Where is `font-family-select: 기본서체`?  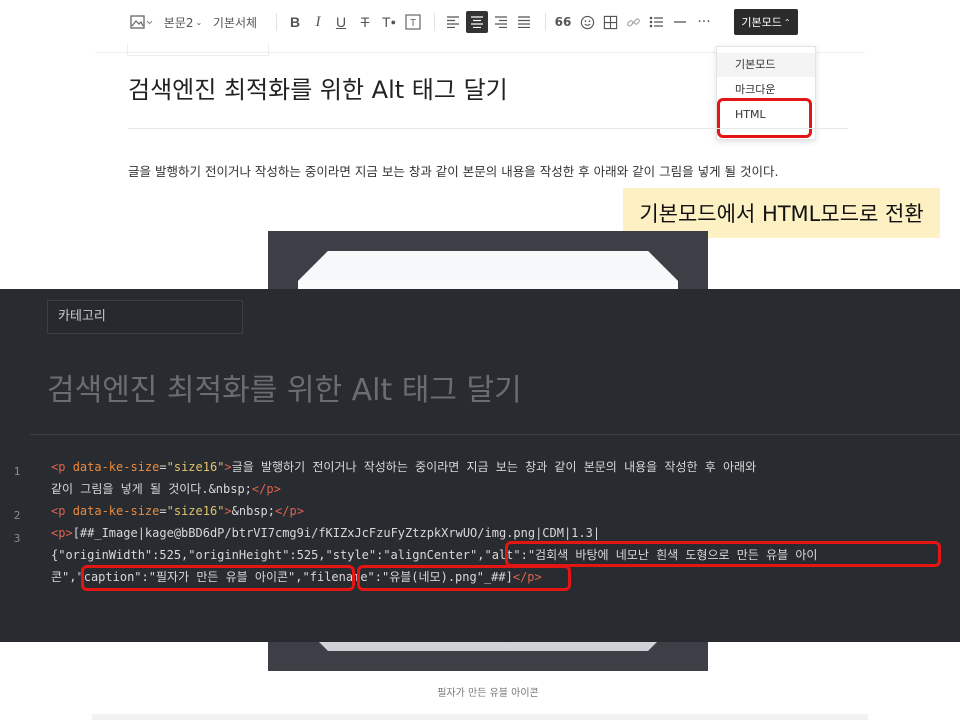
font-family-select: 기본서체 is located at coordinates (235, 22).